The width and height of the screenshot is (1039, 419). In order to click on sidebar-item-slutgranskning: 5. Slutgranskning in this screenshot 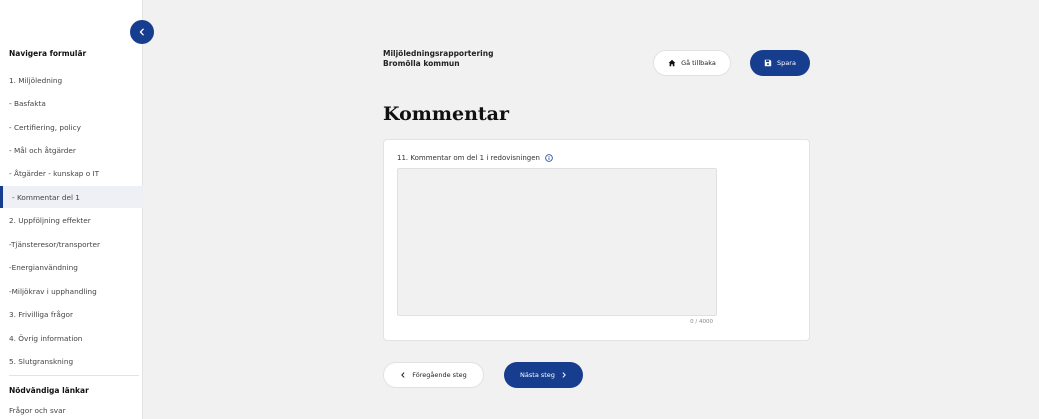, I will do `click(71, 361)`.